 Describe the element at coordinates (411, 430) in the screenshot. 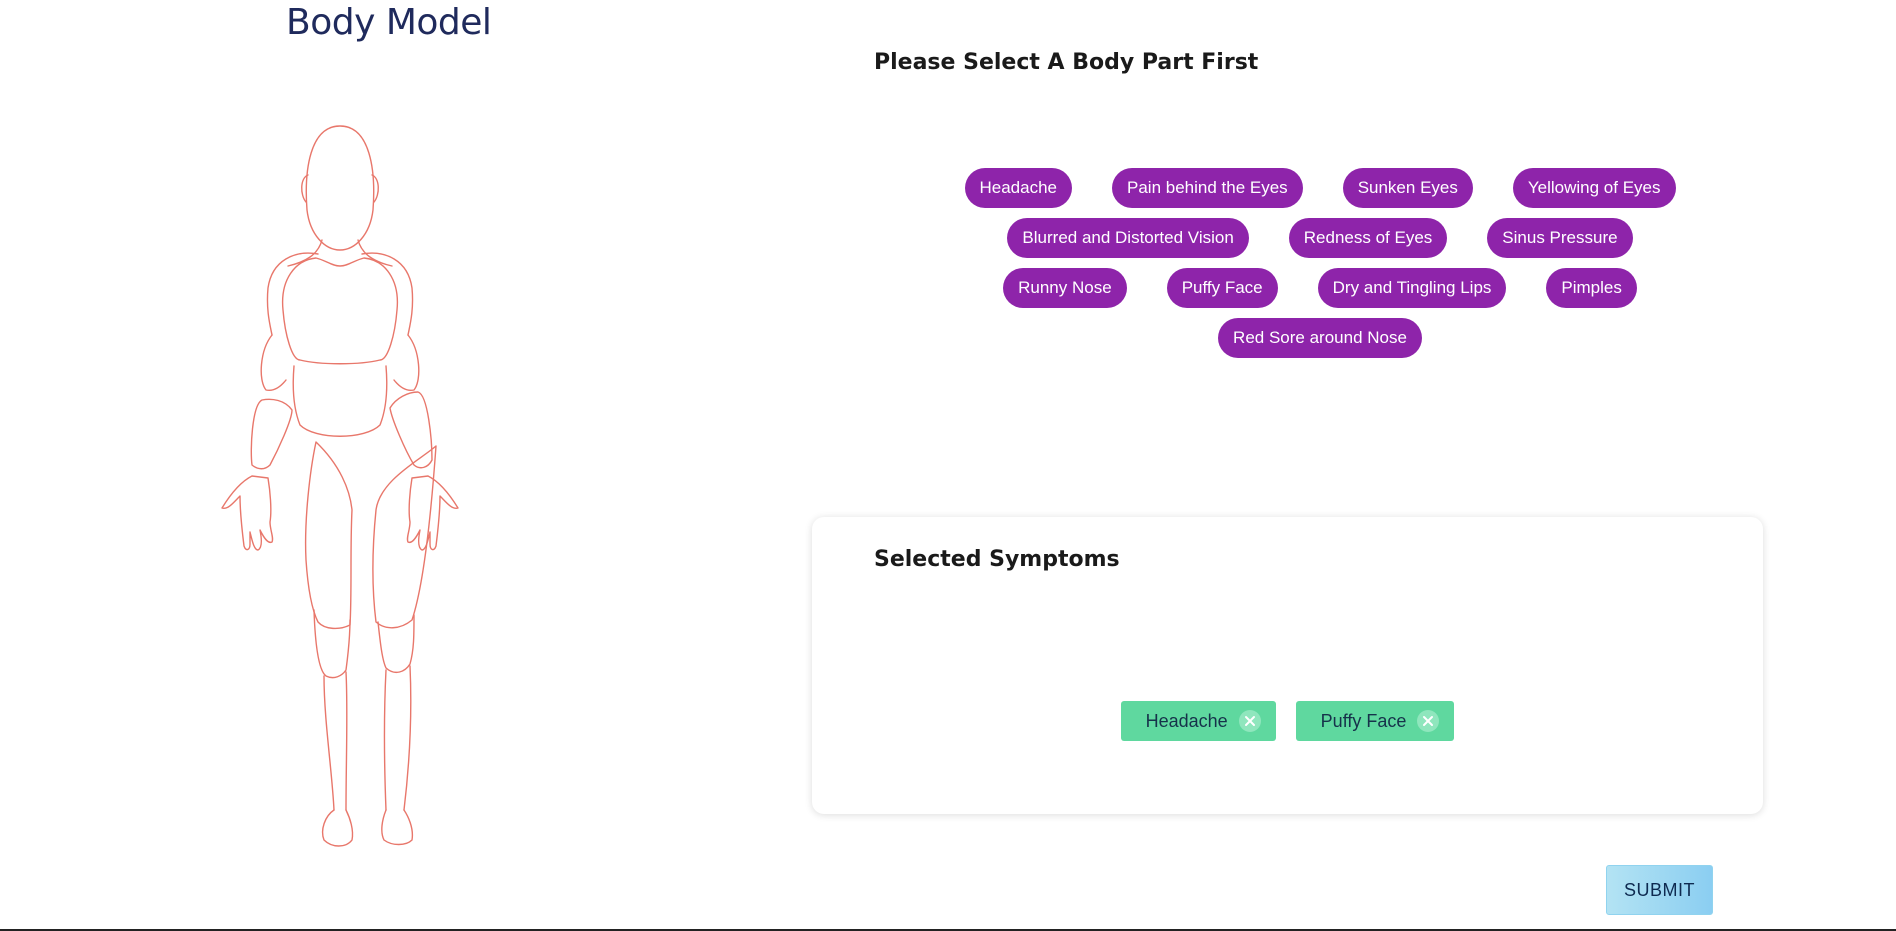

I see `body-part-right-forearm` at that location.